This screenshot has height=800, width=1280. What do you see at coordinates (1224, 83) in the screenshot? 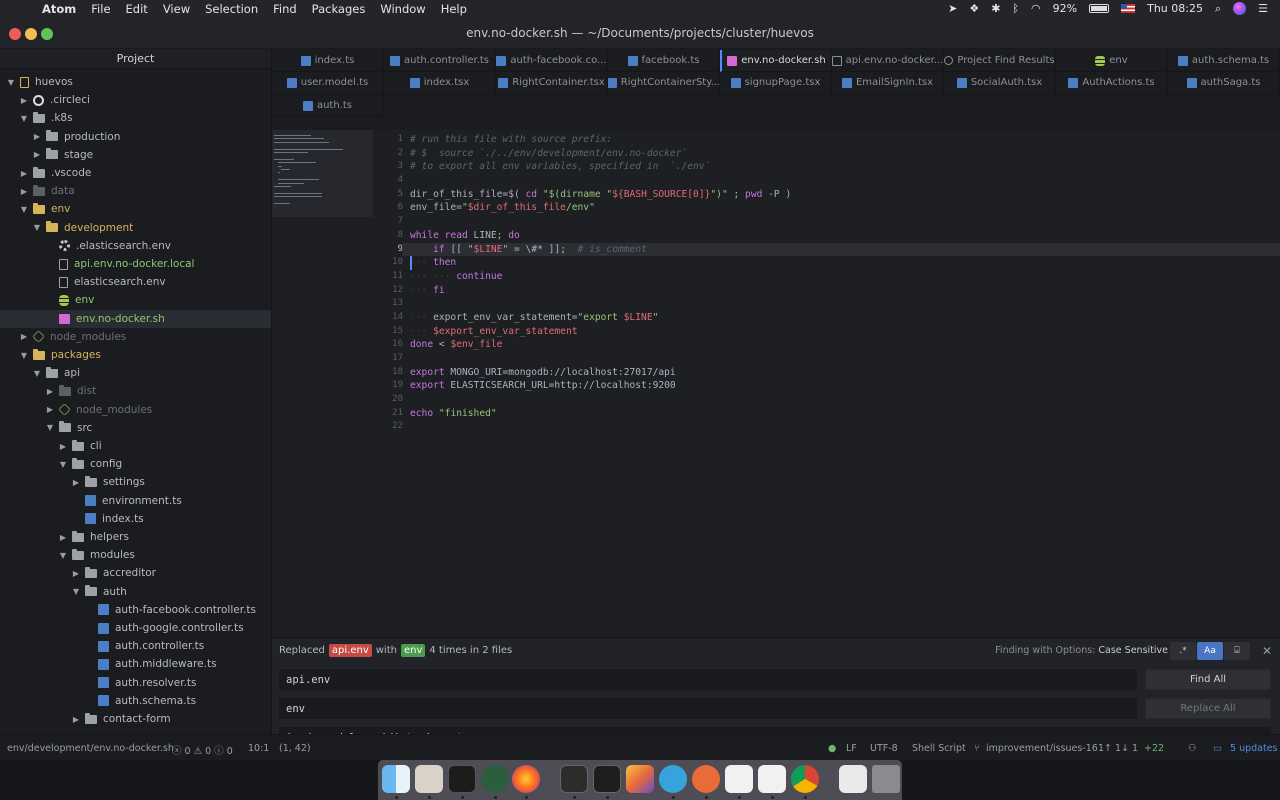
I see `editor-tab: authSaga.ts` at bounding box center [1224, 83].